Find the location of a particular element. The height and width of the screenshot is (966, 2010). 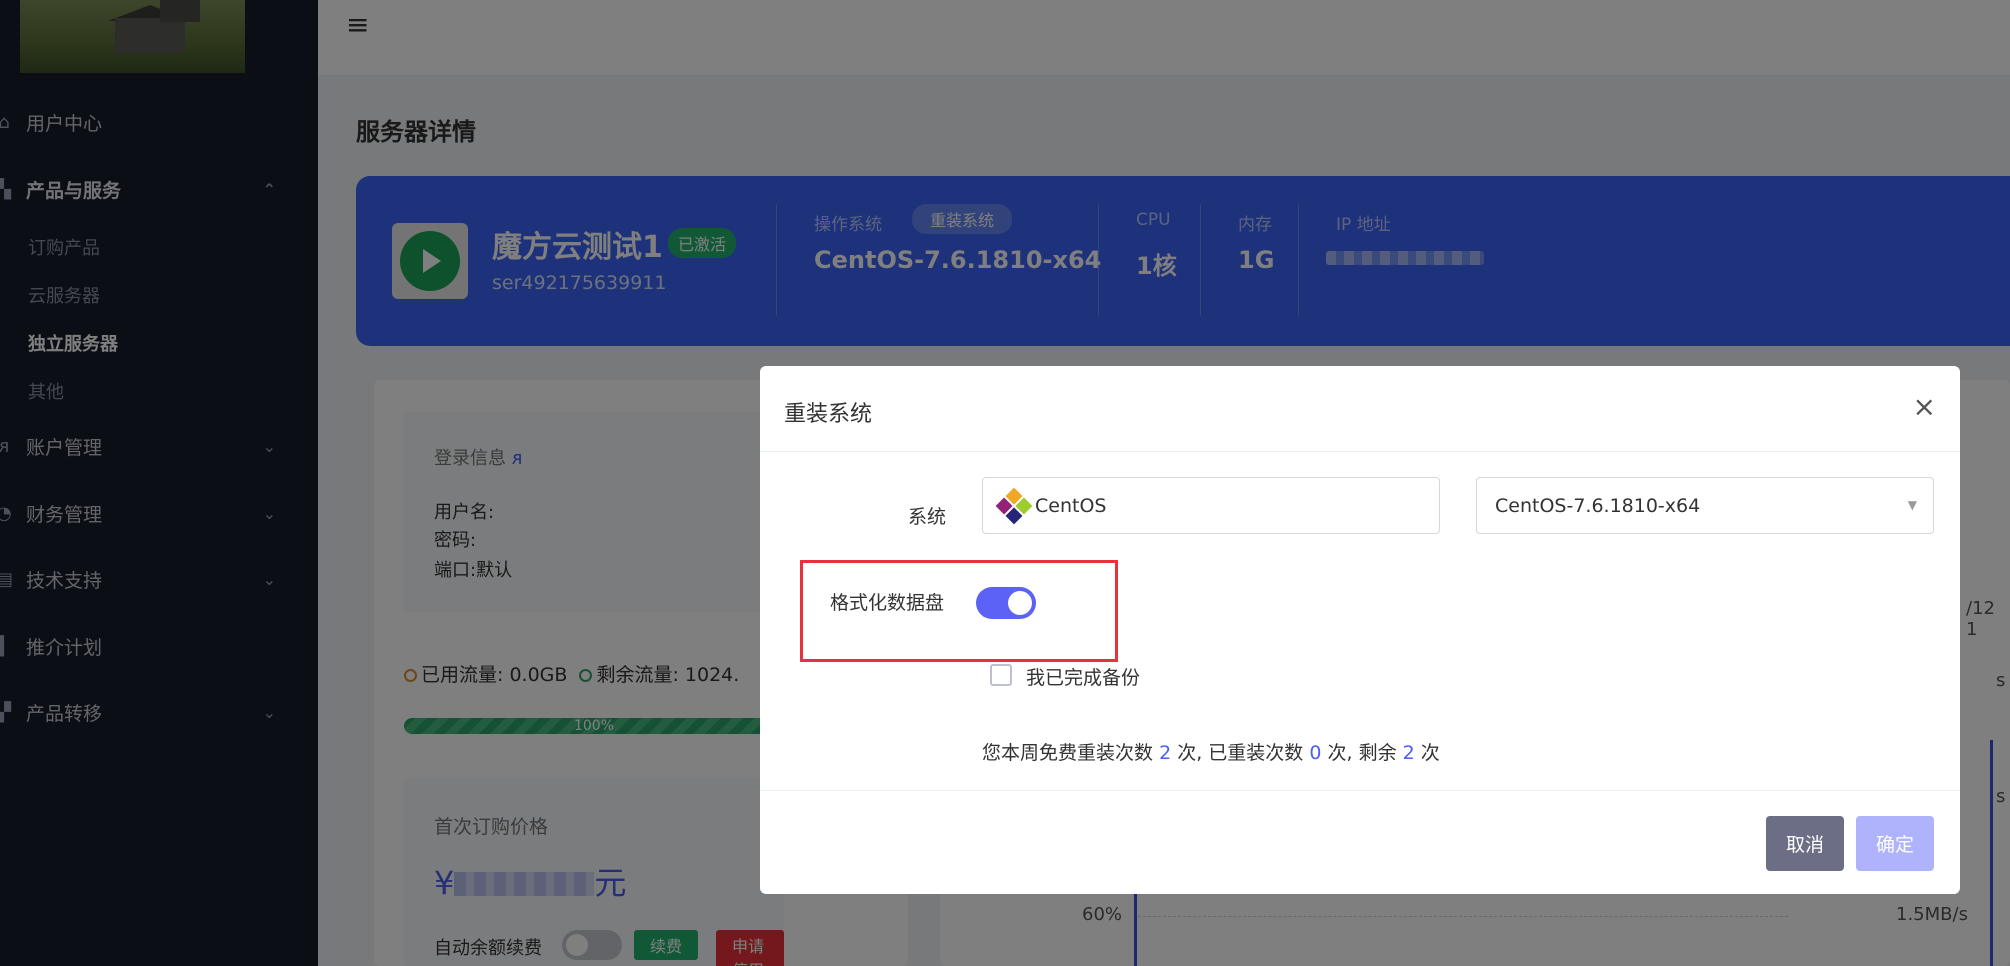

confirm-button: 确定 is located at coordinates (1895, 843).